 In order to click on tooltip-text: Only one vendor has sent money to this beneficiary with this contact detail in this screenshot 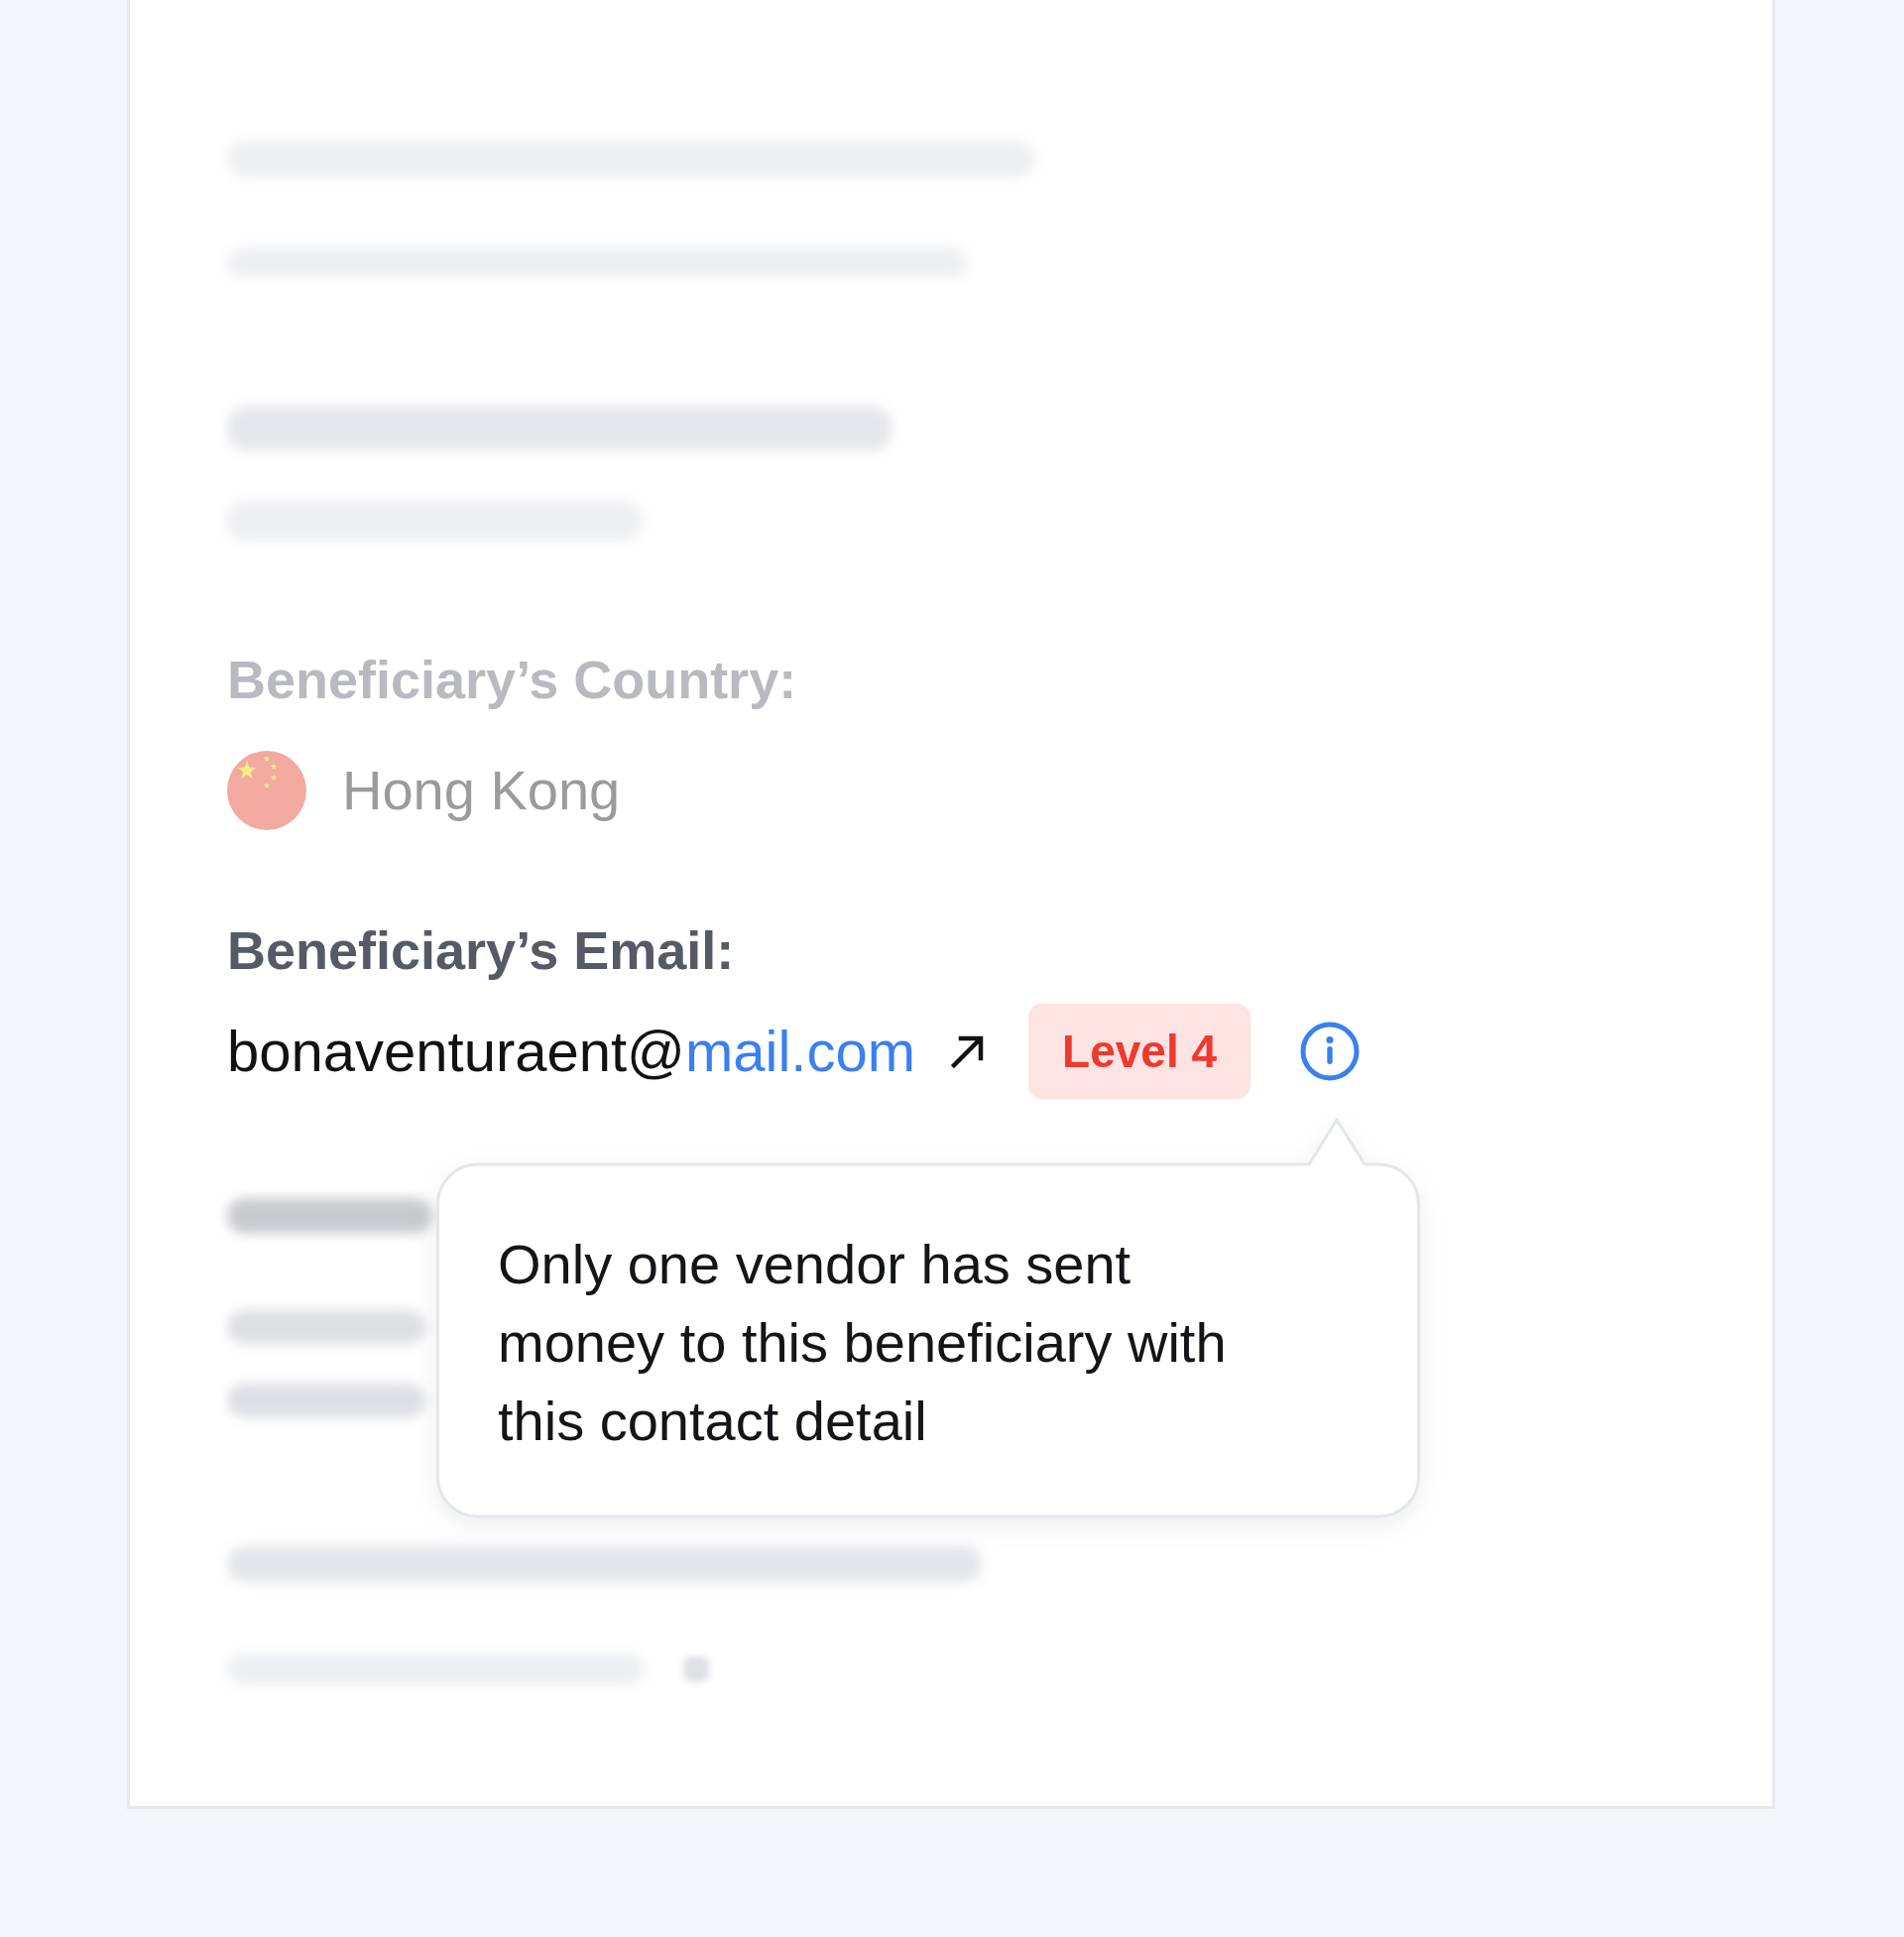, I will do `click(863, 1343)`.